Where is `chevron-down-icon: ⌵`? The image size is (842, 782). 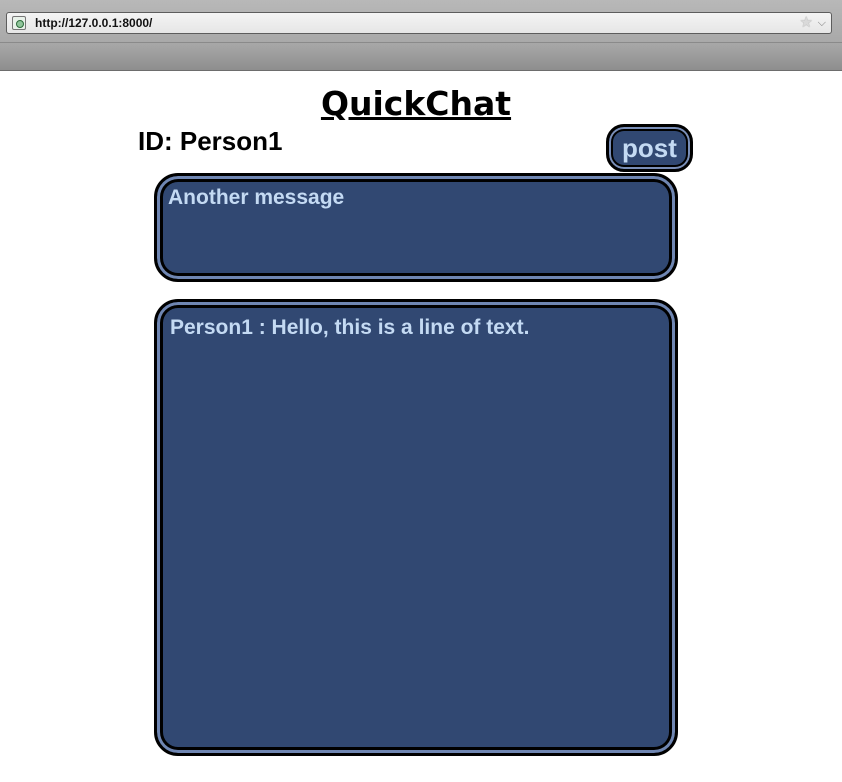 chevron-down-icon: ⌵ is located at coordinates (822, 23).